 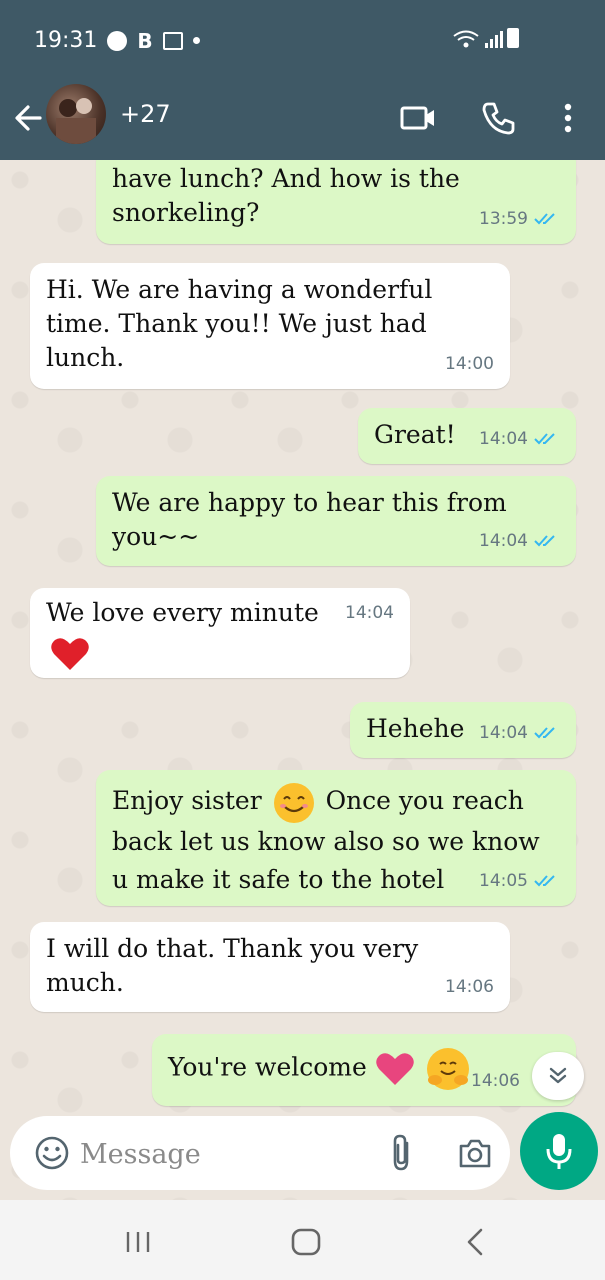 I want to click on message-text: have lunch? And how is the snorkeling?, so click(x=286, y=195).